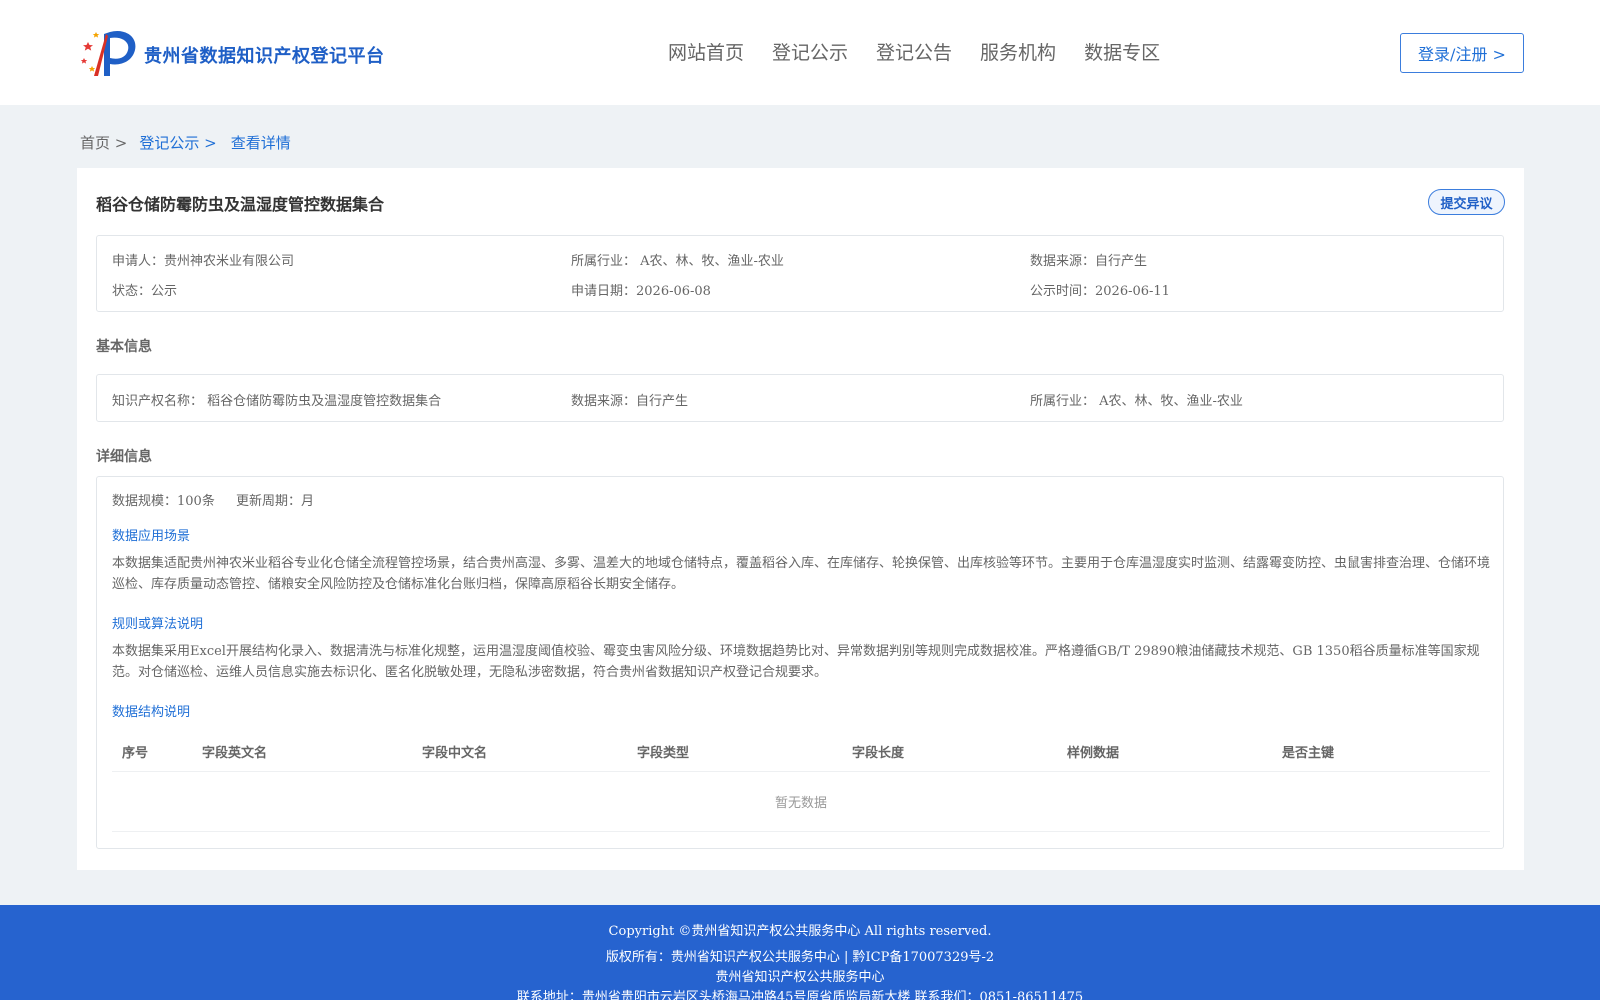 This screenshot has height=1000, width=1600. Describe the element at coordinates (706, 51) in the screenshot. I see `nav-home: 网站首页` at that location.